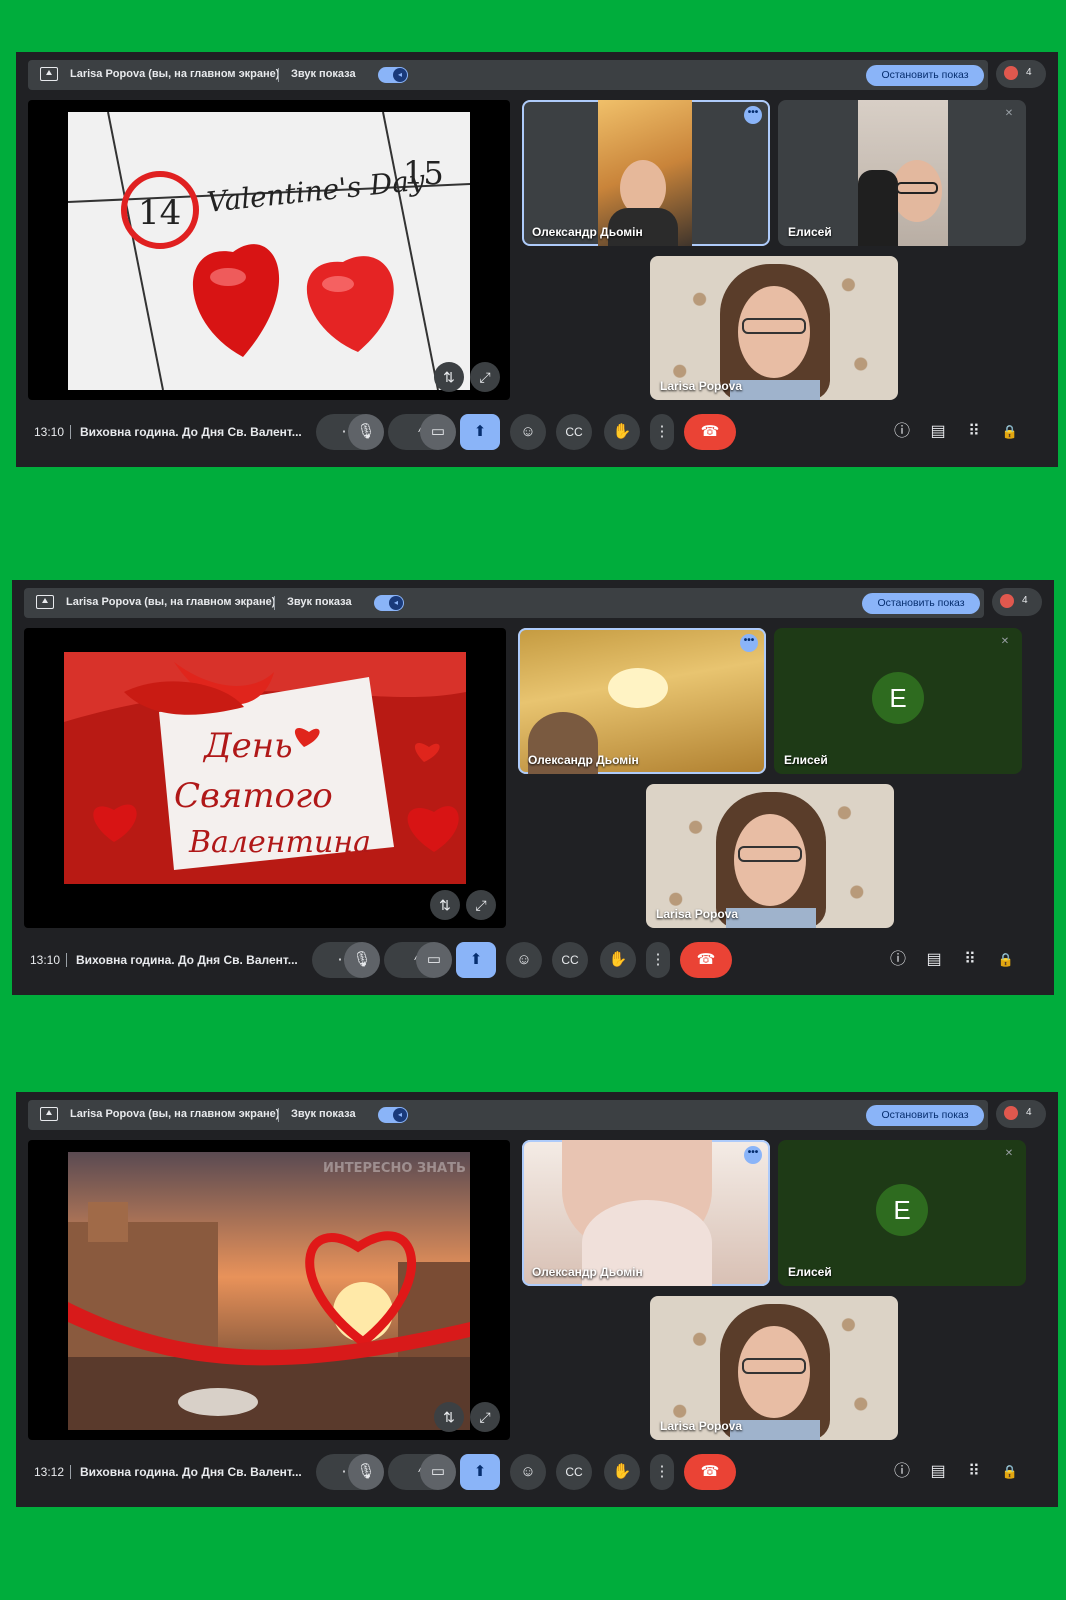 The image size is (1066, 1600). I want to click on share-audio-label: Звук показа, so click(323, 1114).